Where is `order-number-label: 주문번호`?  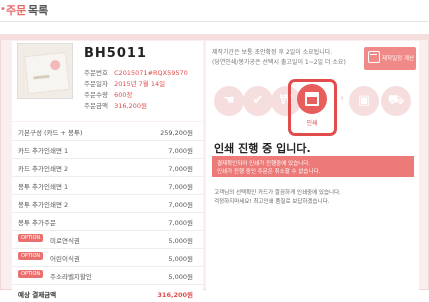
order-number-label: 주문번호 is located at coordinates (96, 73).